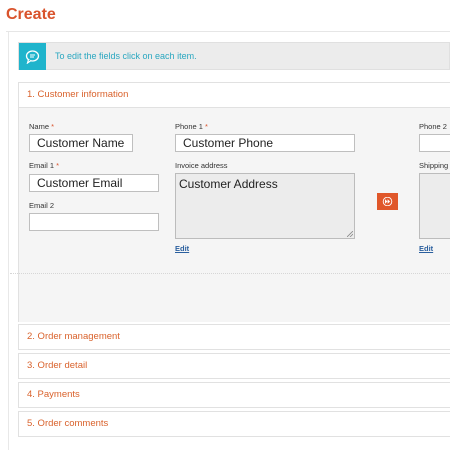  What do you see at coordinates (230, 273) in the screenshot?
I see `divider` at bounding box center [230, 273].